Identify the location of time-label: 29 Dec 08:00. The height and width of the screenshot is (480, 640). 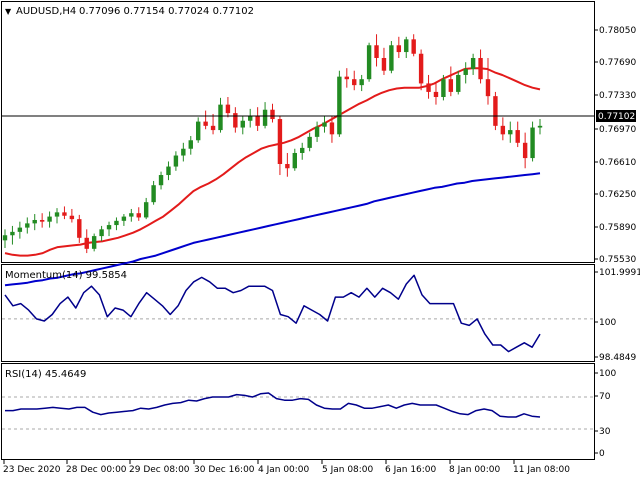
(159, 470).